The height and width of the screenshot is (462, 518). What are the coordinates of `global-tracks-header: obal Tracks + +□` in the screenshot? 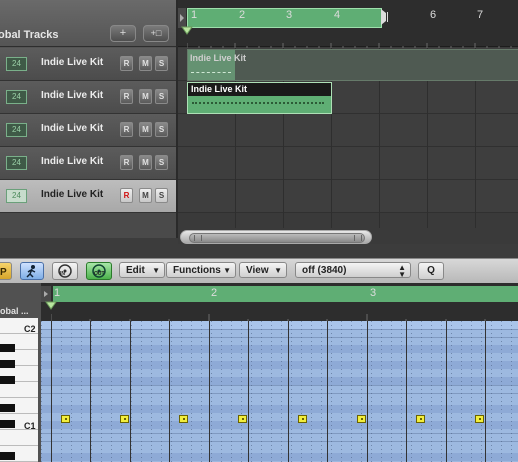 It's located at (89, 23).